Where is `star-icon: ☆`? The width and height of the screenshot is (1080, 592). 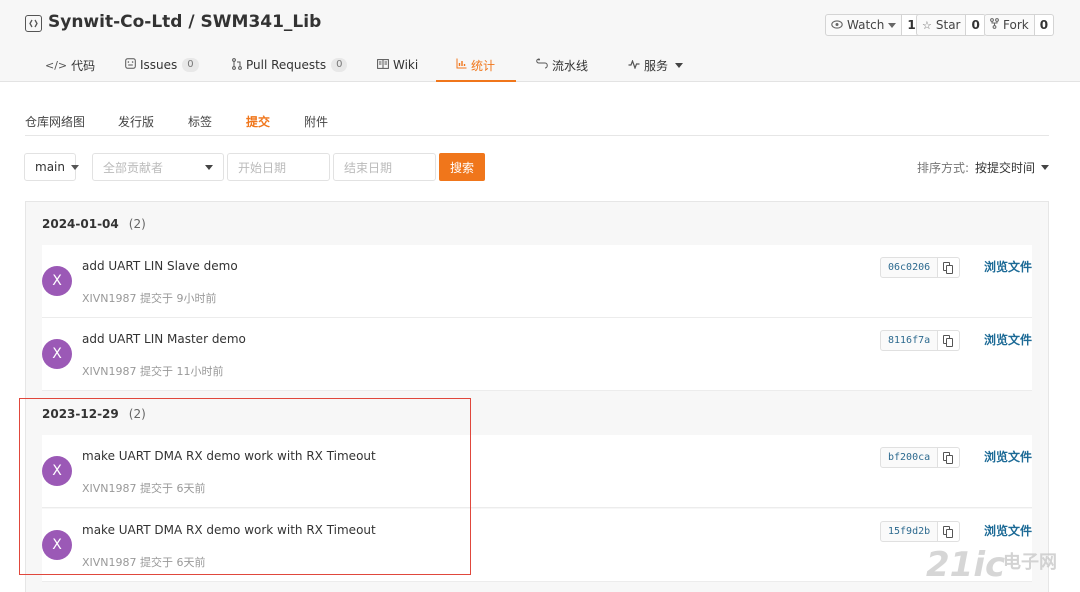 star-icon: ☆ is located at coordinates (927, 25).